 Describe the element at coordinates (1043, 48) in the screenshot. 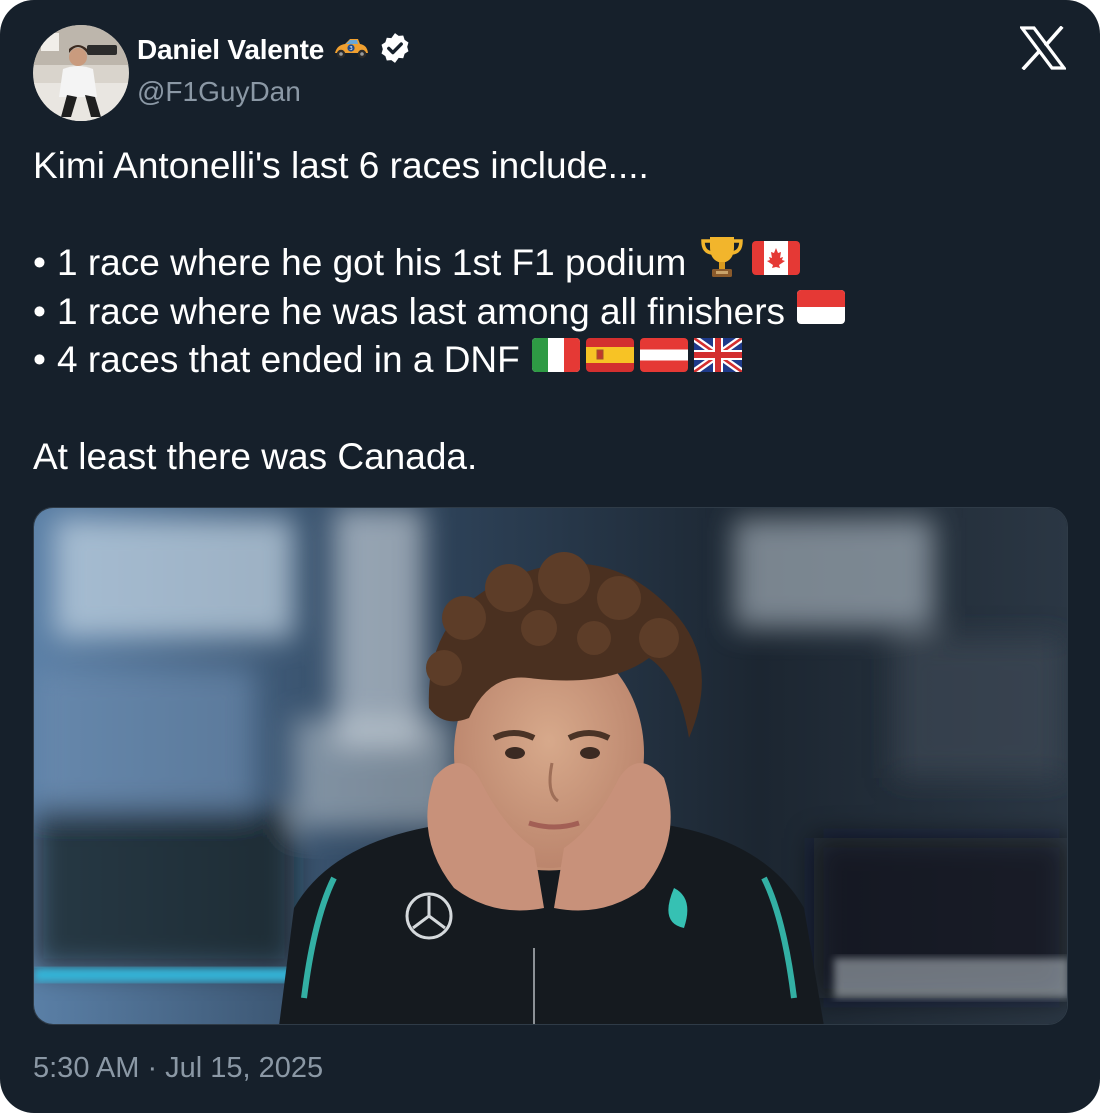

I see `x-logo-icon` at that location.